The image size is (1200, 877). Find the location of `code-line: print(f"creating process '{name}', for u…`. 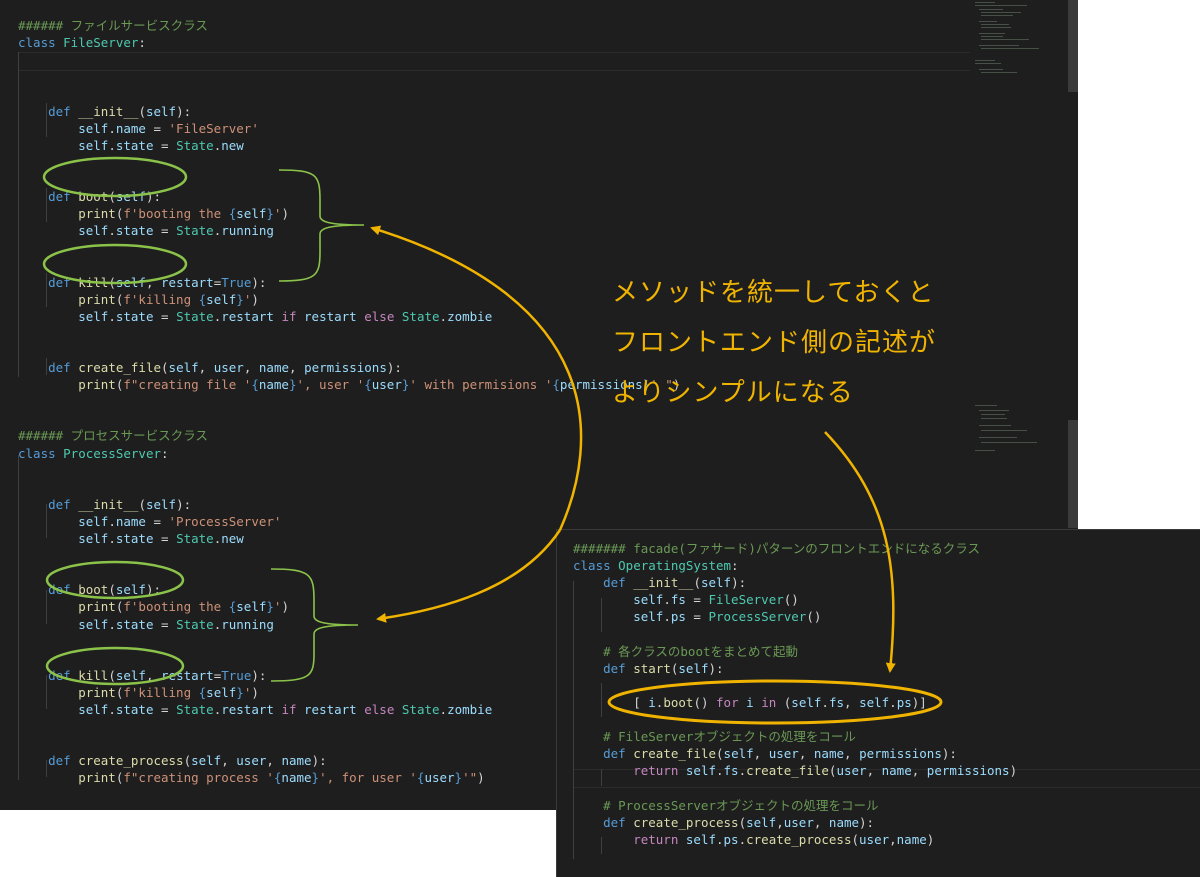

code-line: print(f"creating process '{name}', for u… is located at coordinates (251, 777).